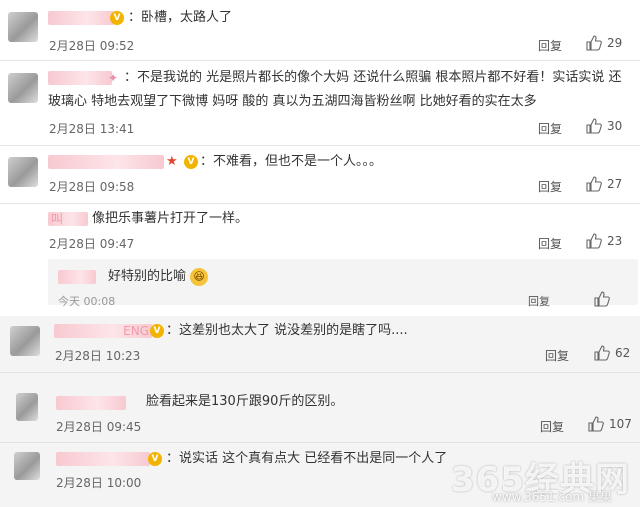 Image resolution: width=640 pixels, height=507 pixels. Describe the element at coordinates (180, 17) in the screenshot. I see `comment-text: ：卧槽，太路人了` at that location.